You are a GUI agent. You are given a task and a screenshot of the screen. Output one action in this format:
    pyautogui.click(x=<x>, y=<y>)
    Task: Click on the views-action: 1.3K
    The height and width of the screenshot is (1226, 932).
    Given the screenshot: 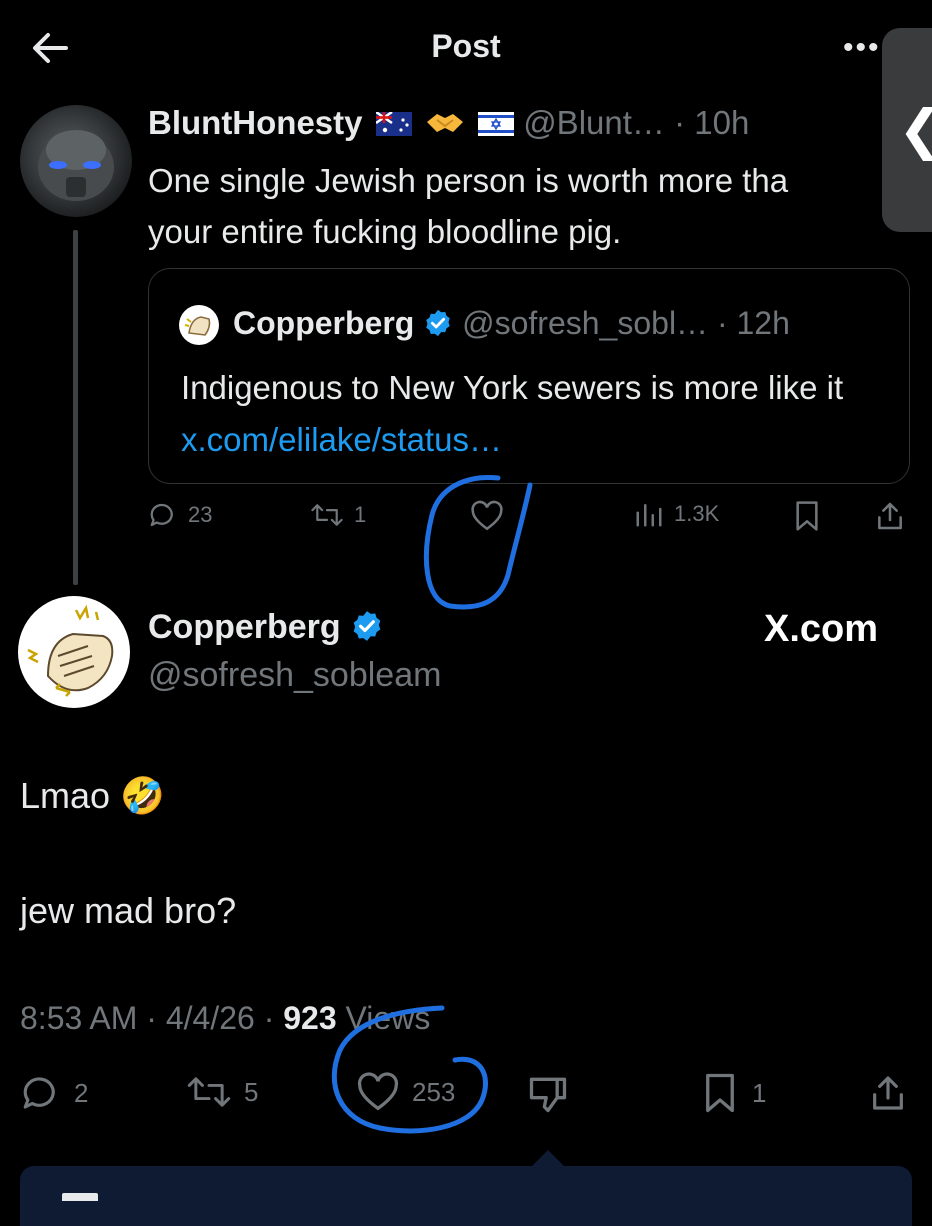 What is the action you would take?
    pyautogui.click(x=676, y=514)
    